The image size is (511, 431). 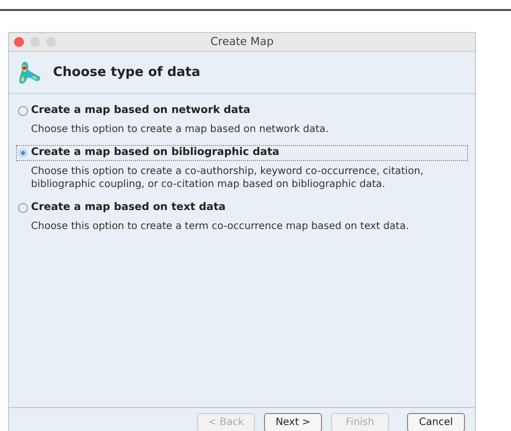 I want to click on heatmap-logo-icon, so click(x=30, y=73).